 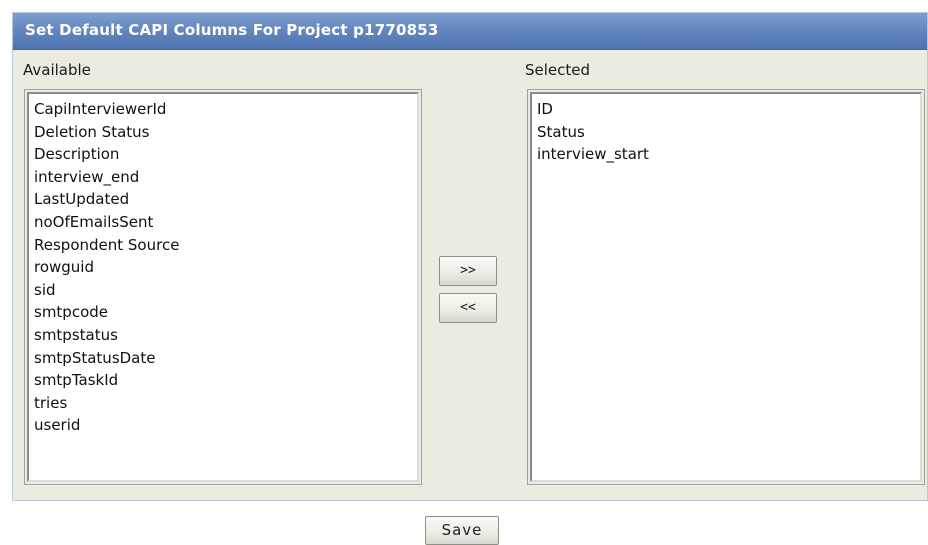 I want to click on available-column-option: rowguid, so click(x=223, y=267).